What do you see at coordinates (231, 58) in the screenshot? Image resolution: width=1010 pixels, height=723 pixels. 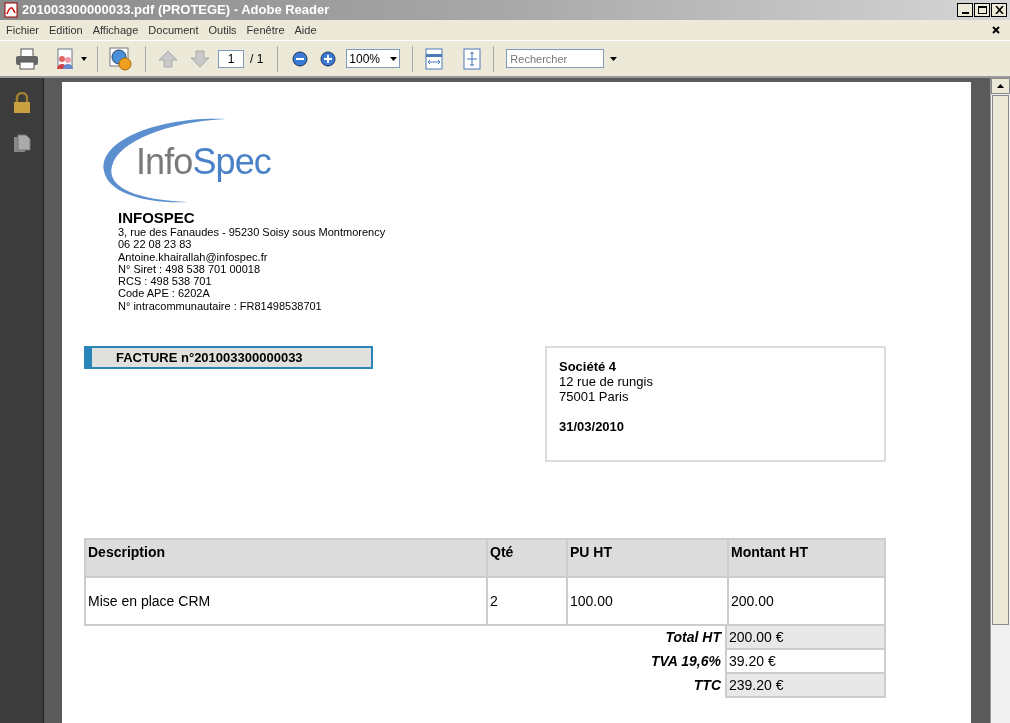 I see `page-number-field: 1` at bounding box center [231, 58].